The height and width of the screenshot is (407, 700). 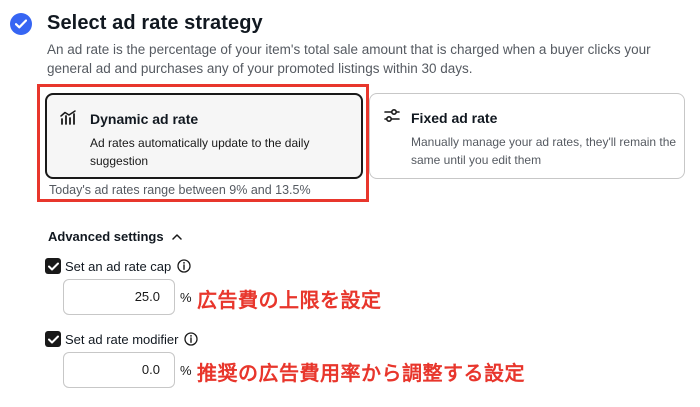 What do you see at coordinates (289, 300) in the screenshot?
I see `cap-annotation: 広告費の上限を設定` at bounding box center [289, 300].